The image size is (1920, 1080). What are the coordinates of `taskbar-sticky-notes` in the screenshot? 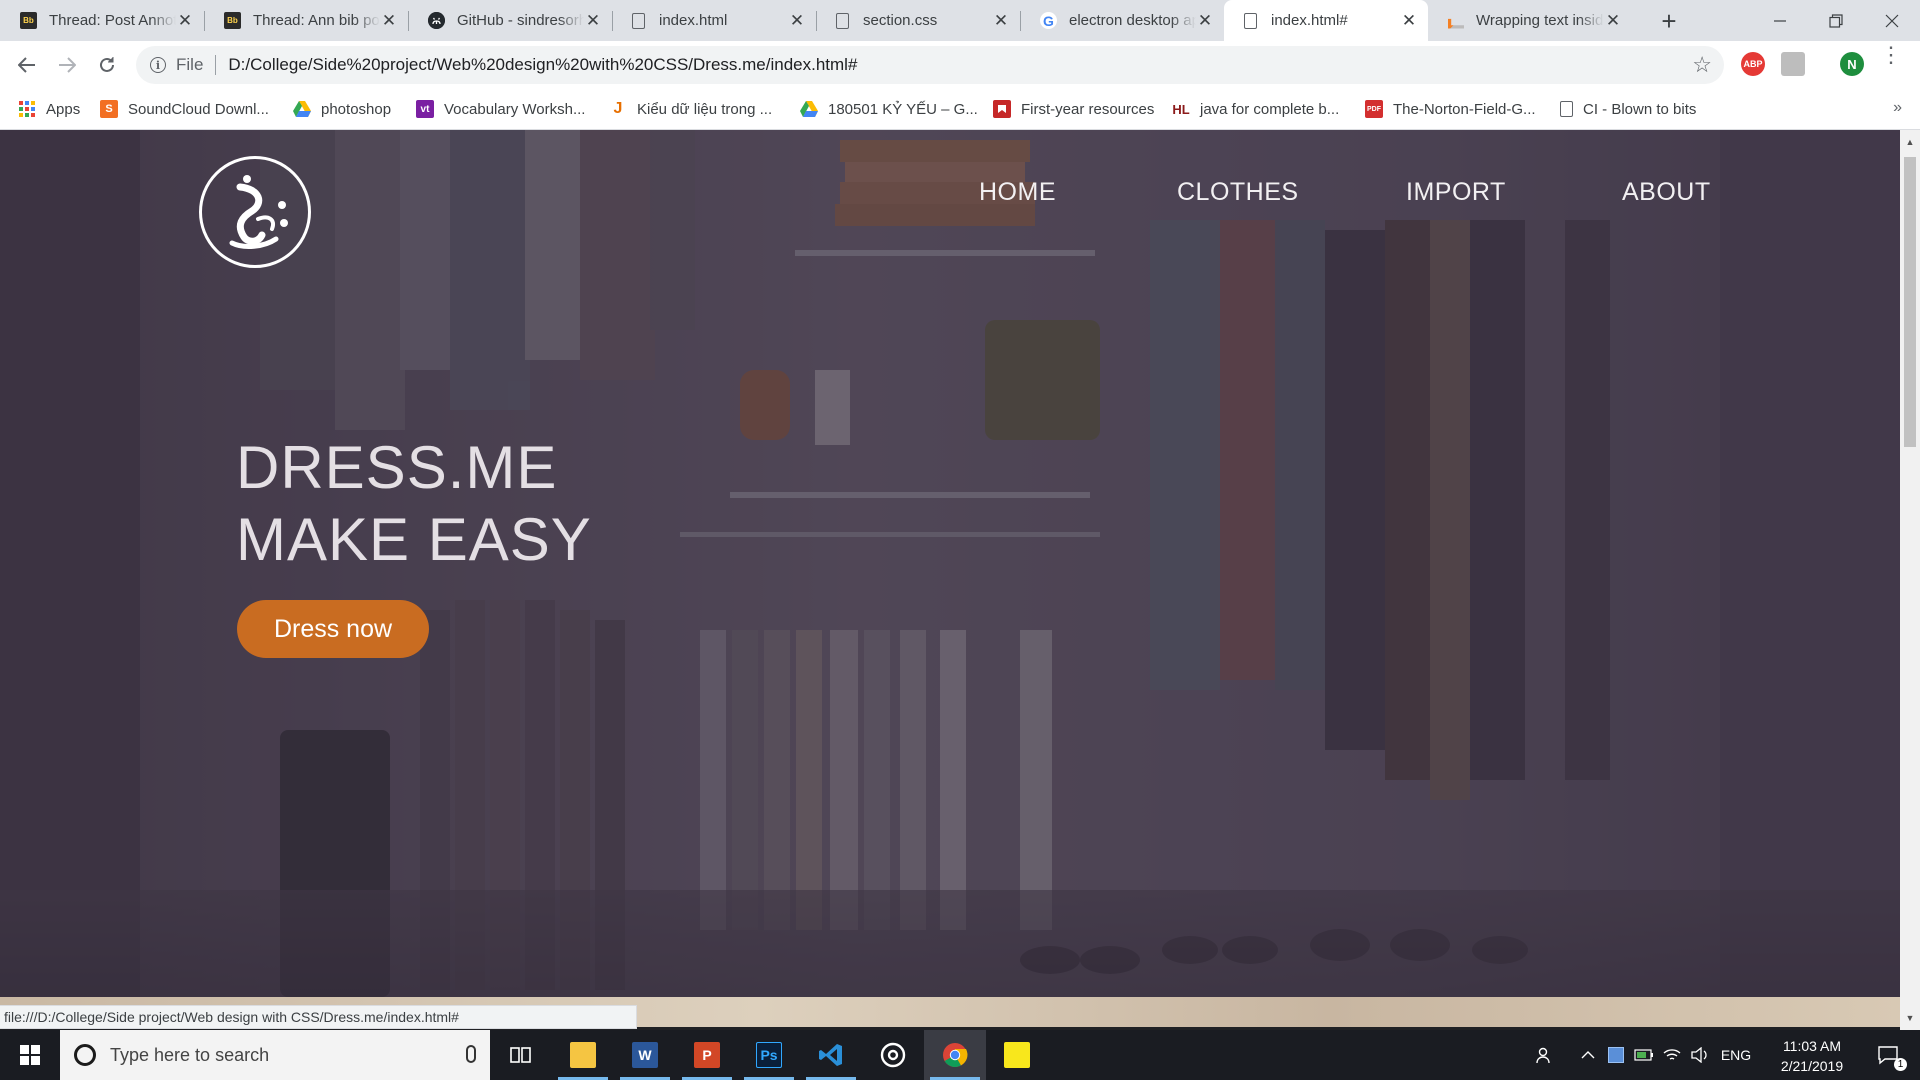 It's located at (1017, 1055).